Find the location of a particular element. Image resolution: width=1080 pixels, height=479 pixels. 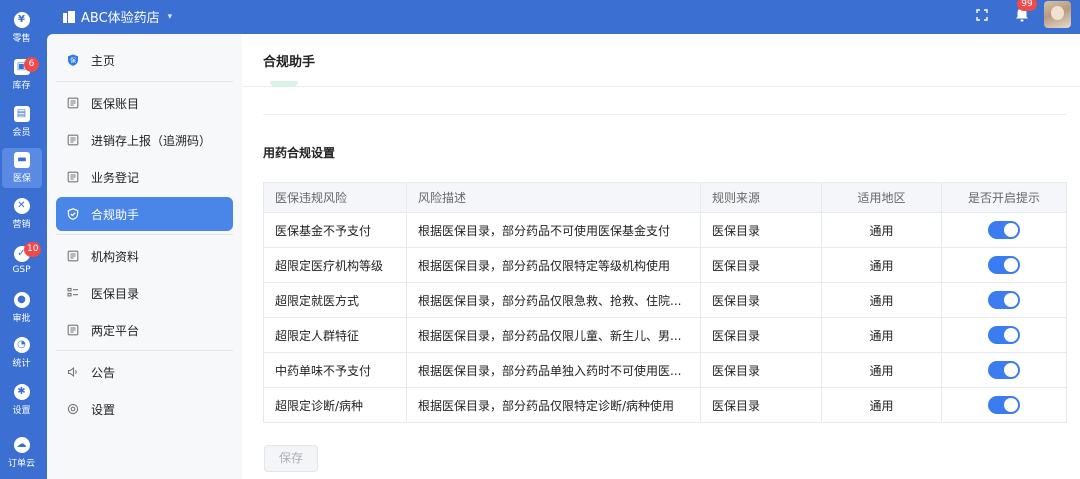

svg-text: 保 is located at coordinates (73, 60).